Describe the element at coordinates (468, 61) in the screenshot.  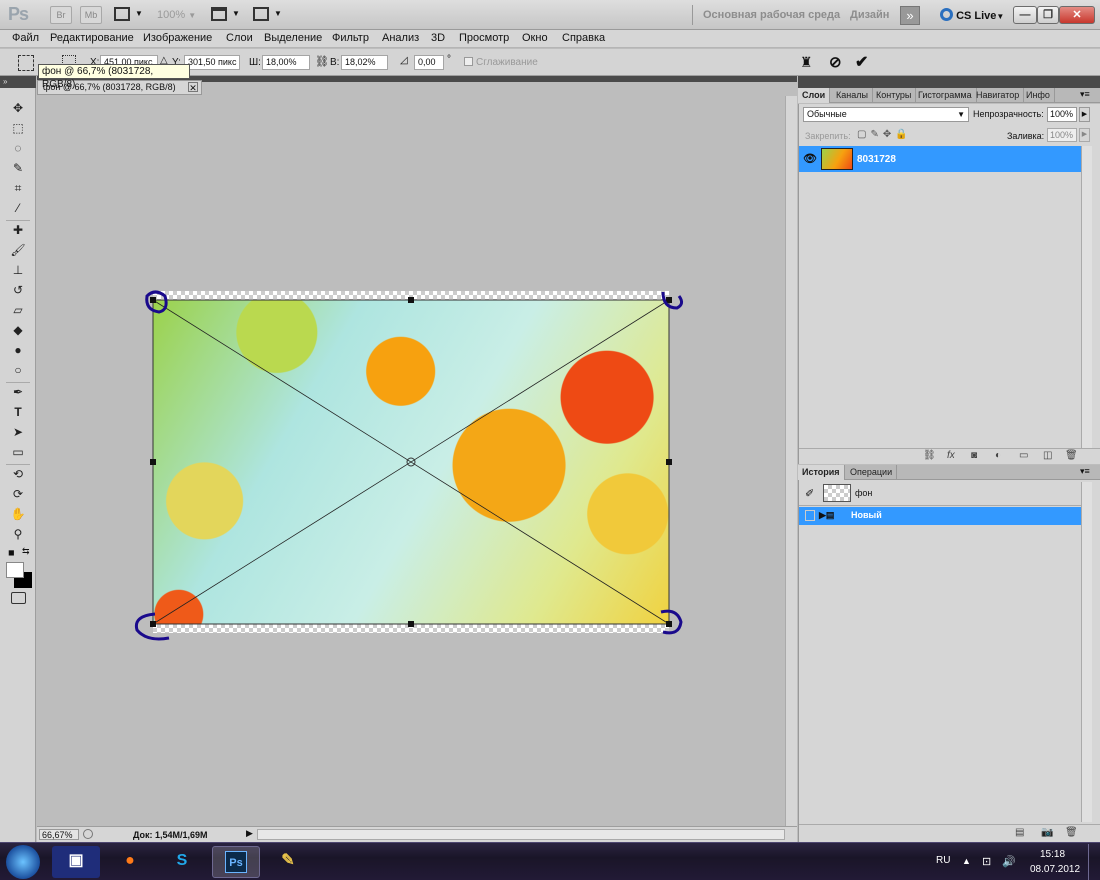
I see `smoothing-checkbox` at that location.